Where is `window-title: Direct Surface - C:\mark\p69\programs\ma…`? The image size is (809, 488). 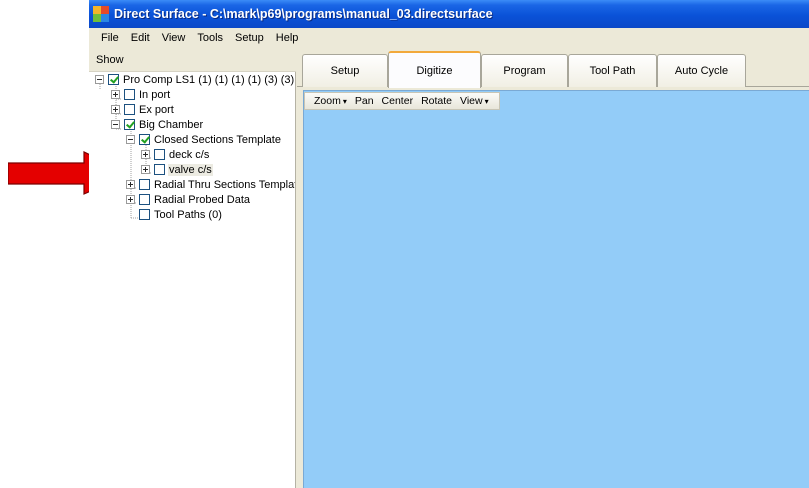 window-title: Direct Surface - C:\mark\p69\programs\ma… is located at coordinates (303, 14).